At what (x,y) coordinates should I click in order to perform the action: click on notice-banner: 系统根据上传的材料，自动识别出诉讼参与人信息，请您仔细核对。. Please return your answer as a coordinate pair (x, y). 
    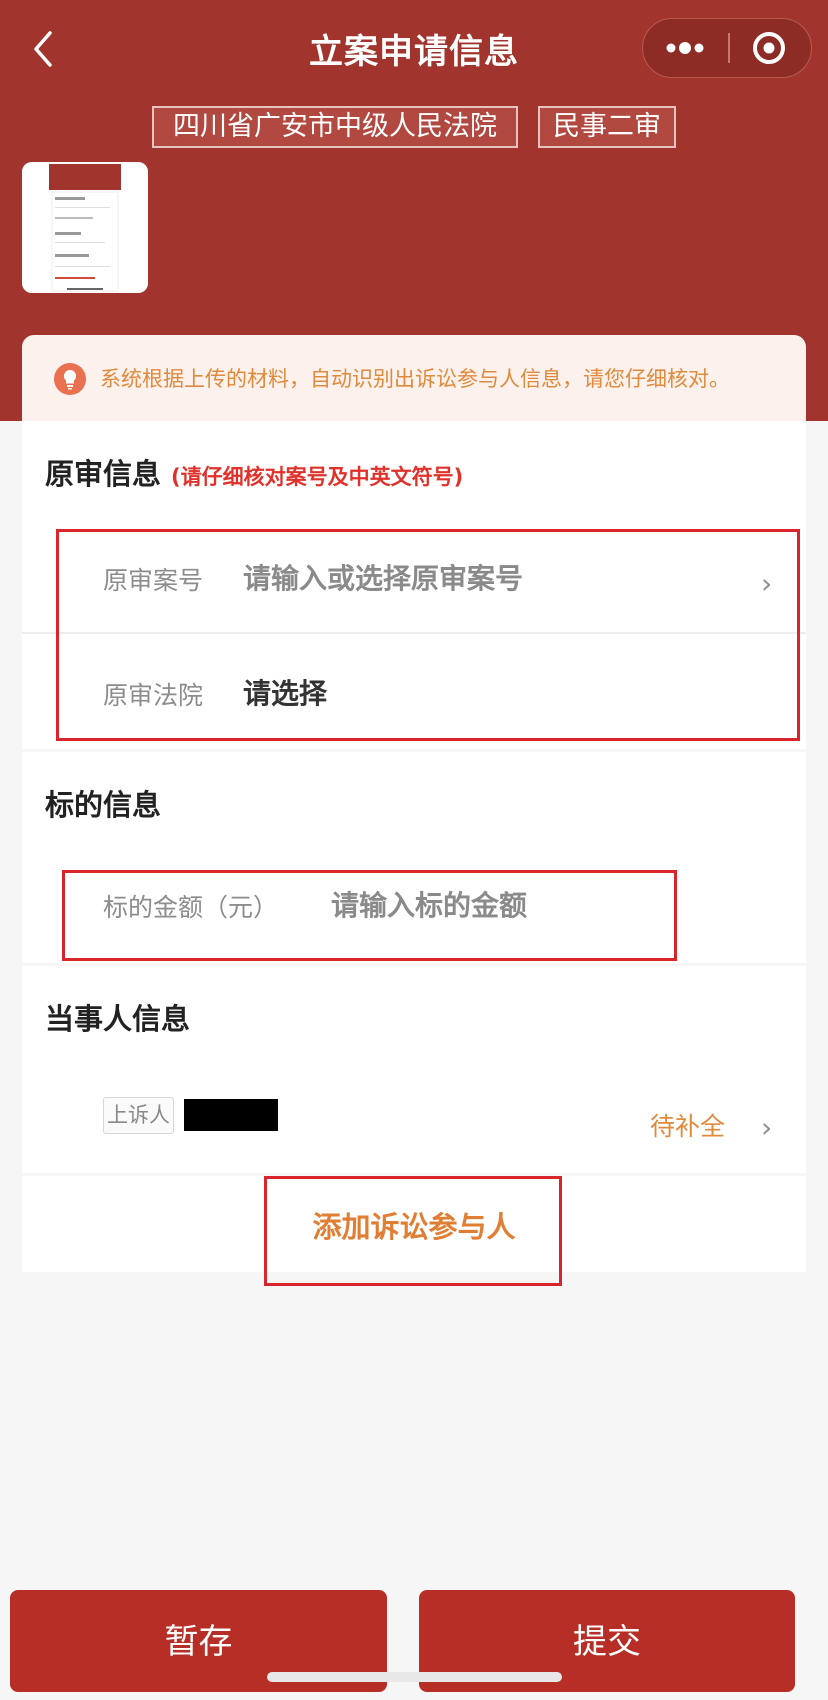
    Looking at the image, I should click on (414, 378).